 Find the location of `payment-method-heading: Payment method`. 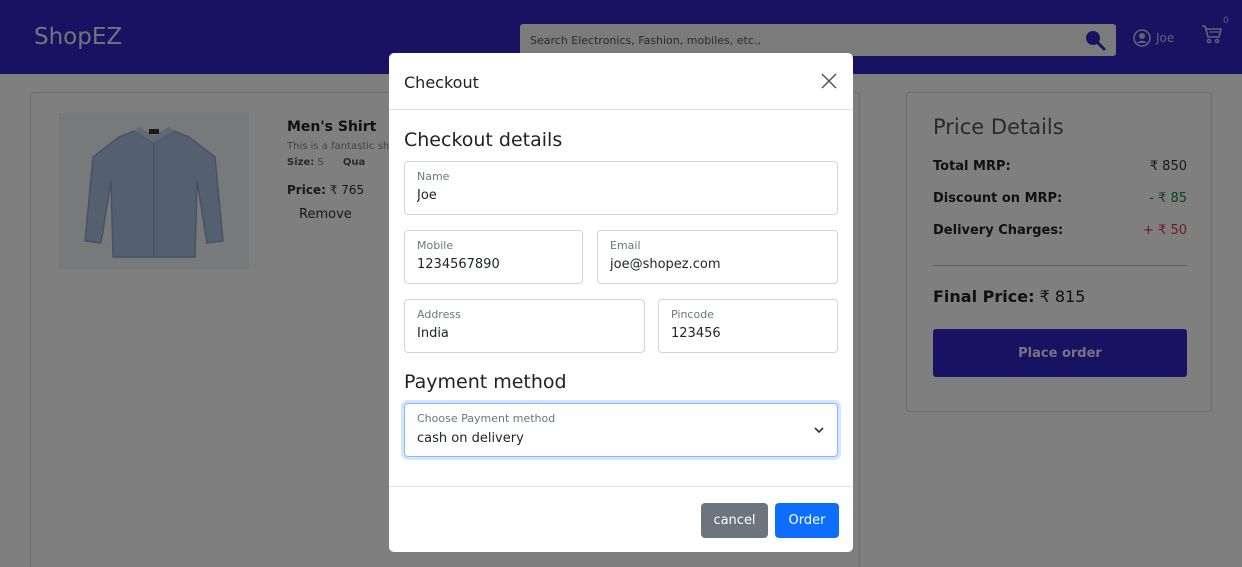

payment-method-heading: Payment method is located at coordinates (485, 382).